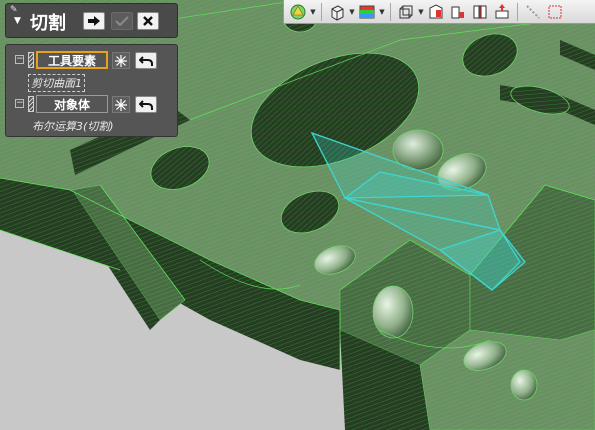  I want to click on tool-element-label: 工具要素, so click(71, 60).